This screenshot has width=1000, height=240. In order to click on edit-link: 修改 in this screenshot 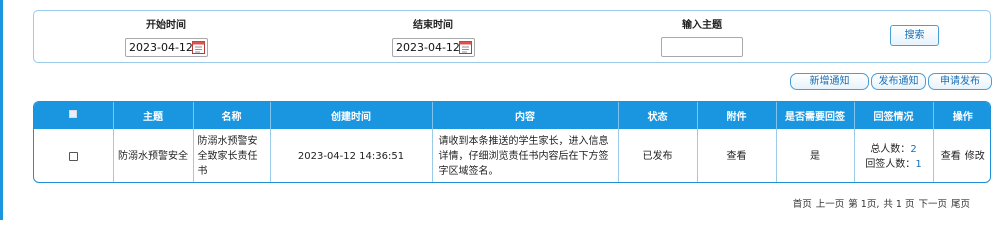, I will do `click(975, 156)`.